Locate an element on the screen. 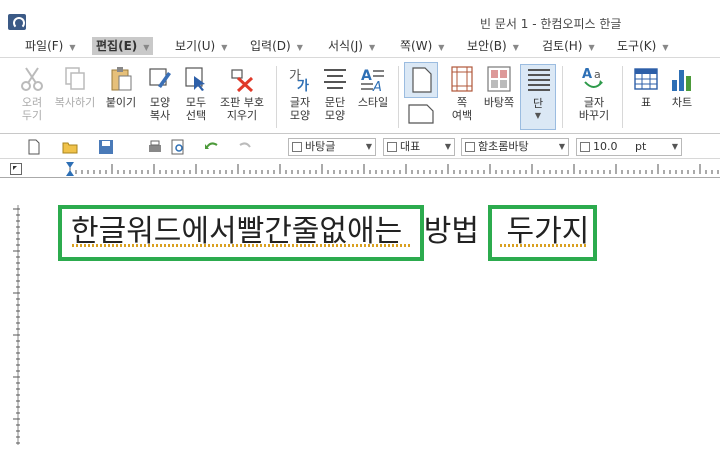 The width and height of the screenshot is (720, 453). page-landscape-button is located at coordinates (421, 115).